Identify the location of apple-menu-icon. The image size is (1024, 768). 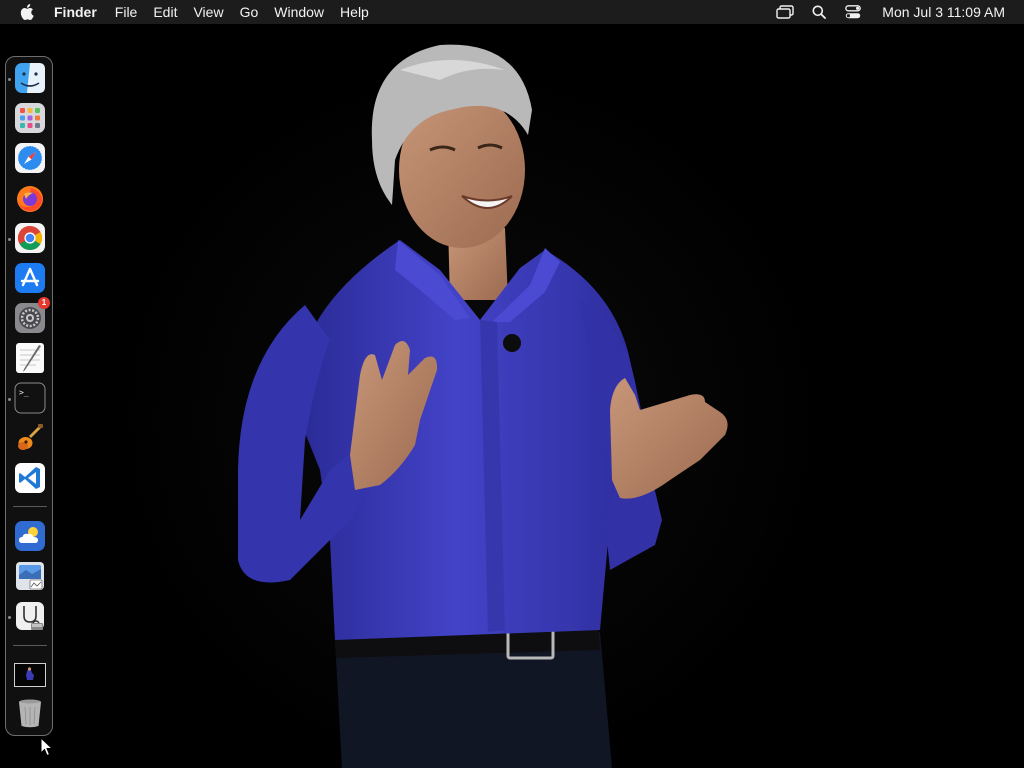
(27, 12).